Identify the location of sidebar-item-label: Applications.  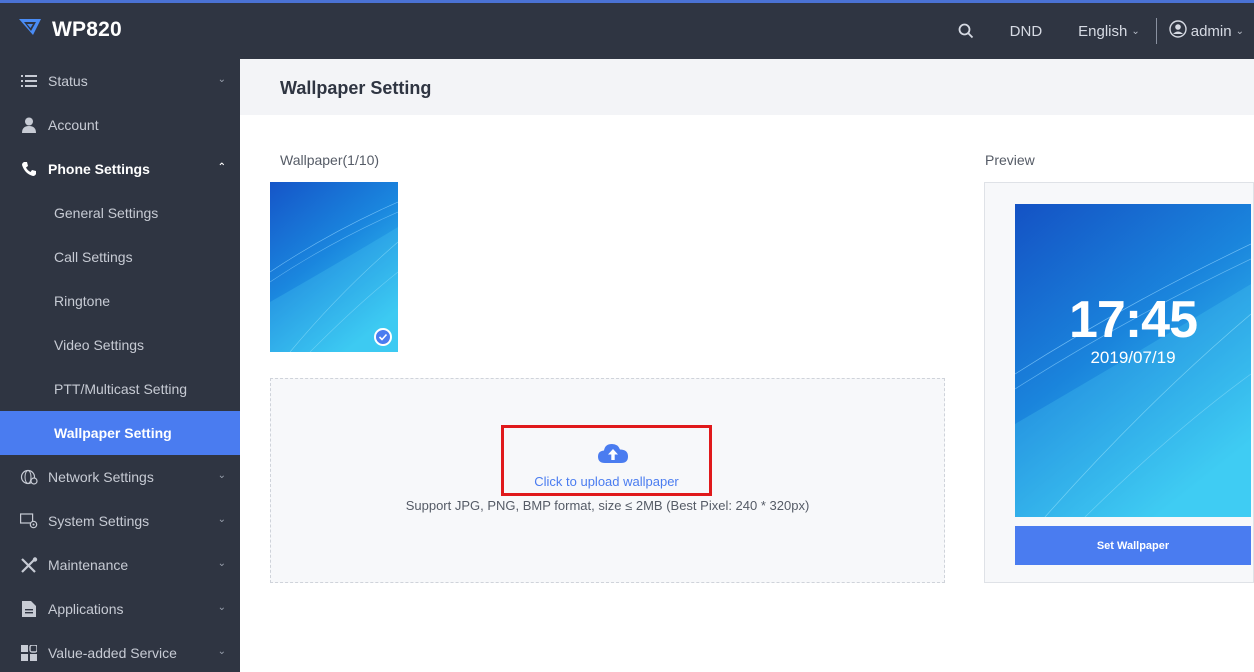
(86, 609).